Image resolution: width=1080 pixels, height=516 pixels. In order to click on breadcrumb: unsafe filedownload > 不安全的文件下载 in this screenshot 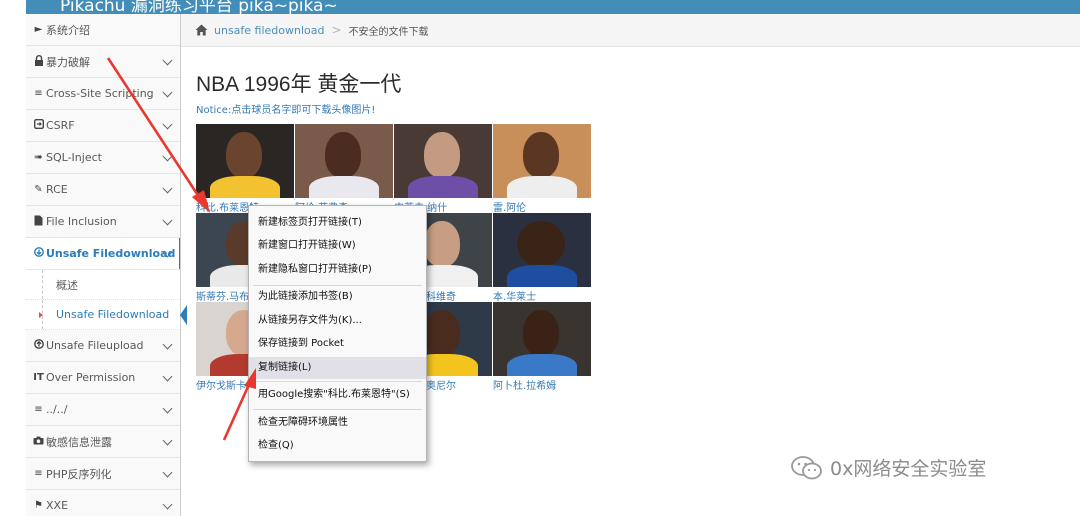, I will do `click(630, 30)`.